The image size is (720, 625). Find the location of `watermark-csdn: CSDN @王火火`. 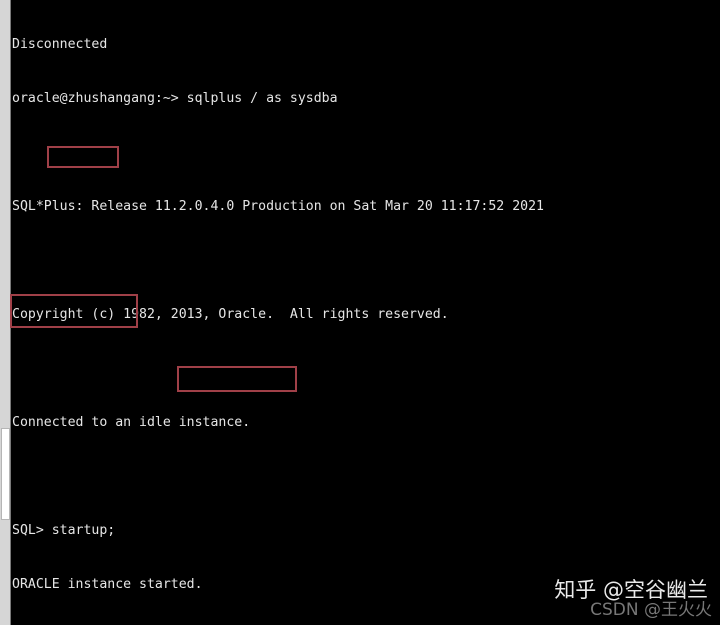

watermark-csdn: CSDN @王火火 is located at coordinates (651, 610).